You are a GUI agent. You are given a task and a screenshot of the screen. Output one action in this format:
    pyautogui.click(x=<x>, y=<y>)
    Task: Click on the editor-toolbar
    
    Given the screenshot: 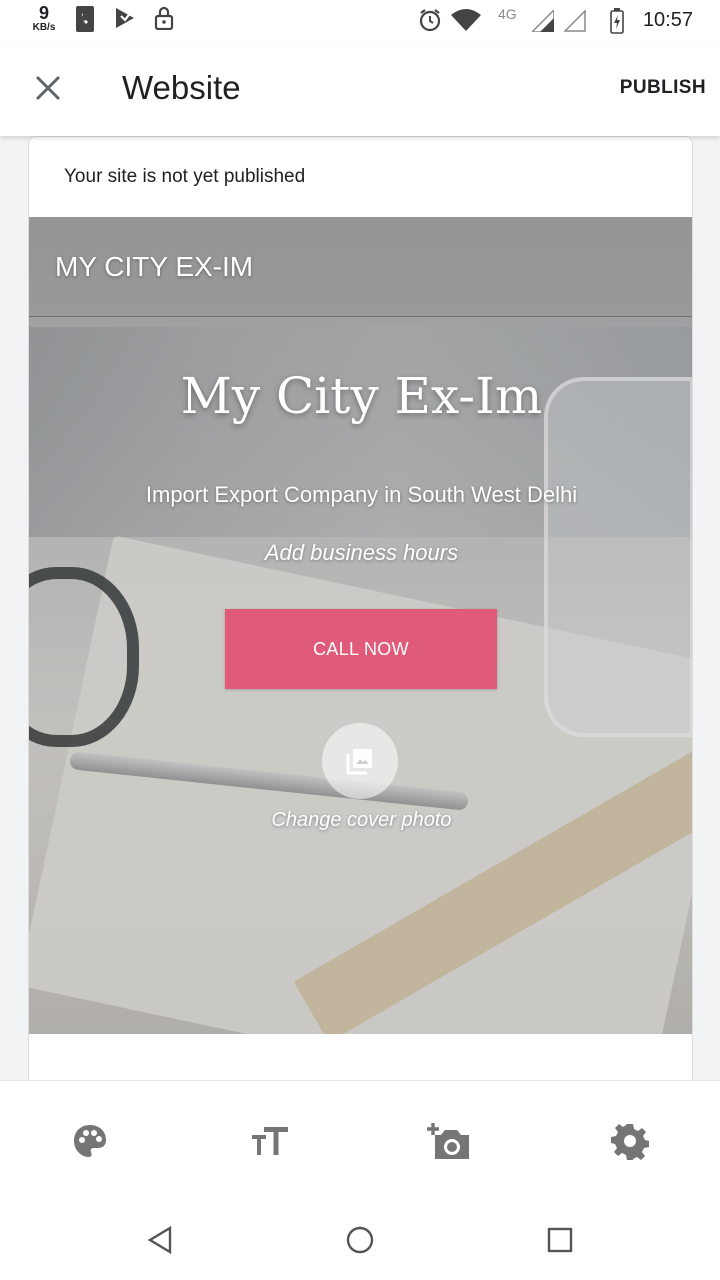 What is the action you would take?
    pyautogui.click(x=360, y=1140)
    